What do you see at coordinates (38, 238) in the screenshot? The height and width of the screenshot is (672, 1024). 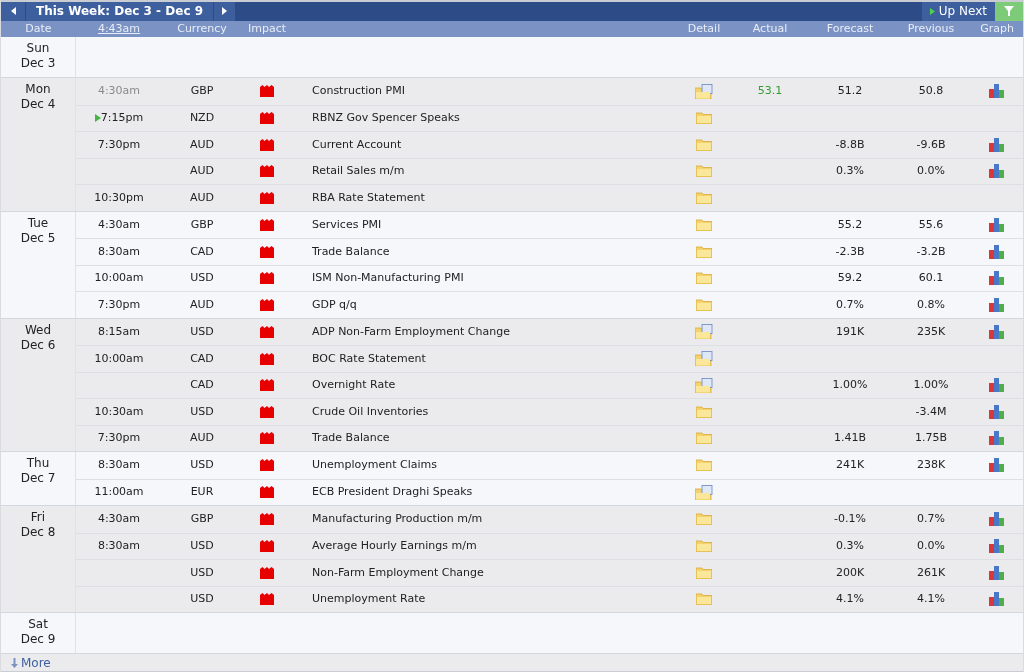 I see `date-label: Dec 5` at bounding box center [38, 238].